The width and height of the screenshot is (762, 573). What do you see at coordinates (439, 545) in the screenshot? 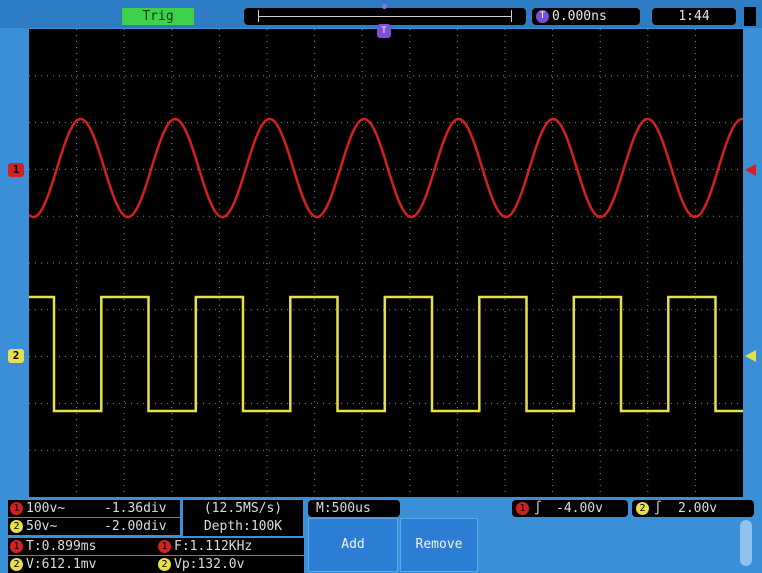
I see `remove-button: Remove` at bounding box center [439, 545].